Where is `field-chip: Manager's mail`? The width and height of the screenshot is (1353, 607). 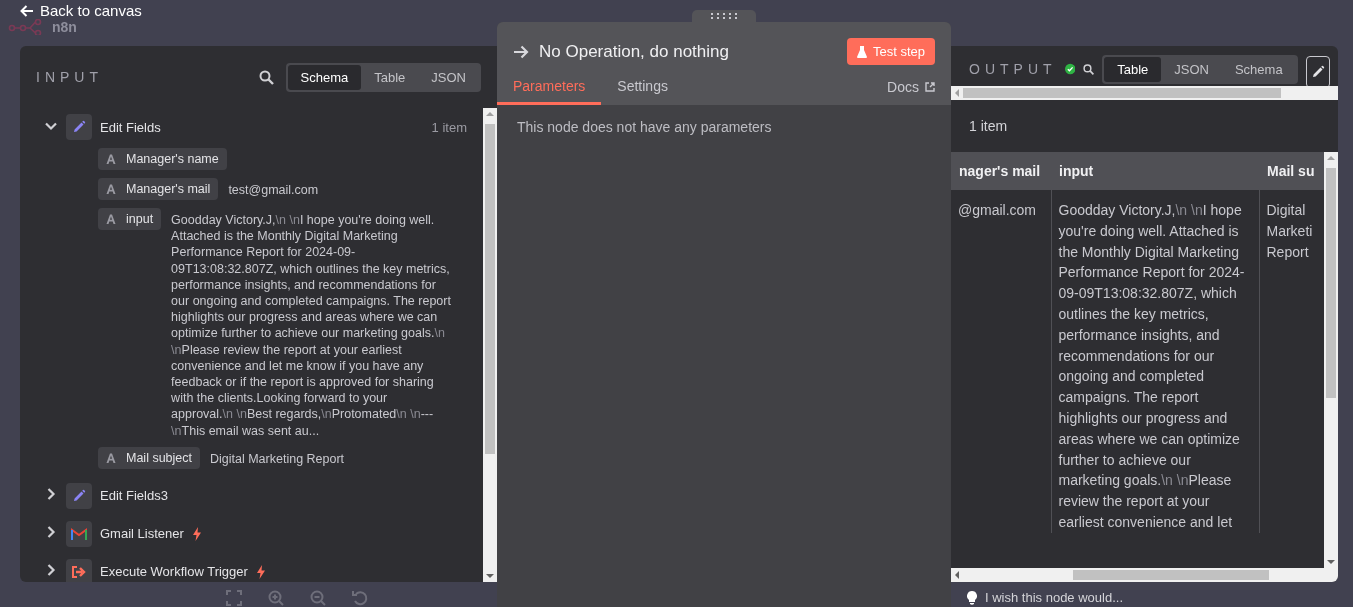
field-chip: Manager's mail is located at coordinates (158, 189).